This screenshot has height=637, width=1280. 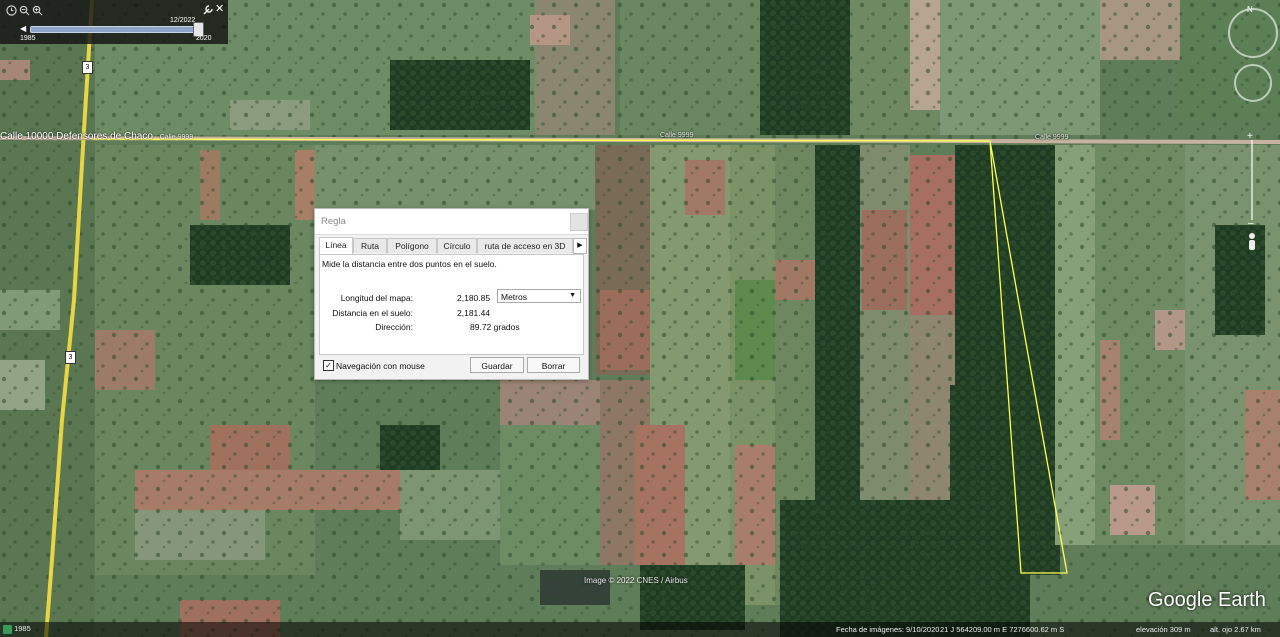 What do you see at coordinates (888, 629) in the screenshot?
I see `imagery-date: Fecha de imágenes: 9/10/2020` at bounding box center [888, 629].